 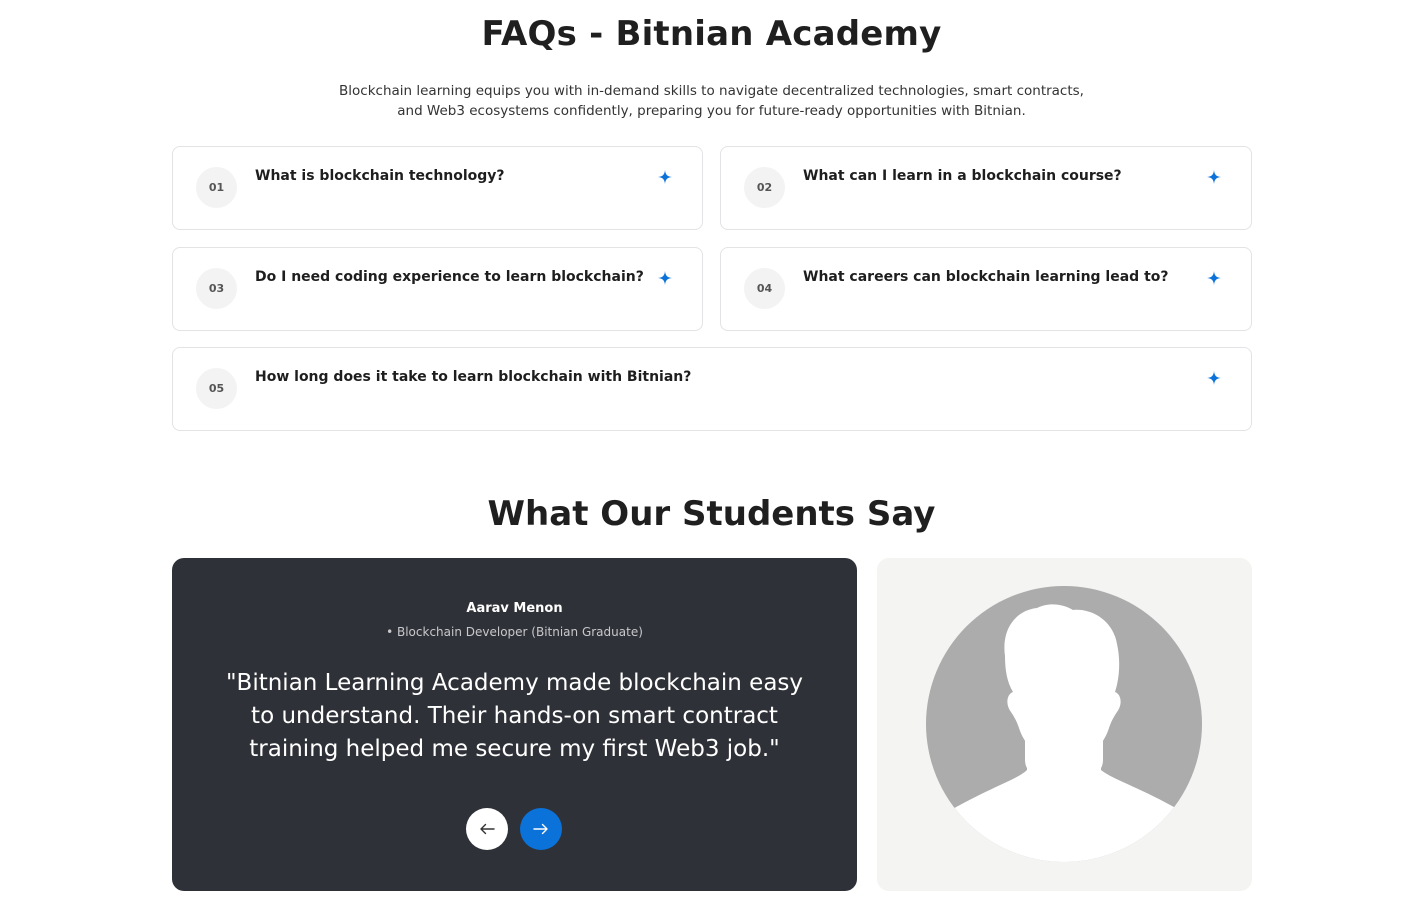 What do you see at coordinates (764, 187) in the screenshot?
I see `faq-number: 02` at bounding box center [764, 187].